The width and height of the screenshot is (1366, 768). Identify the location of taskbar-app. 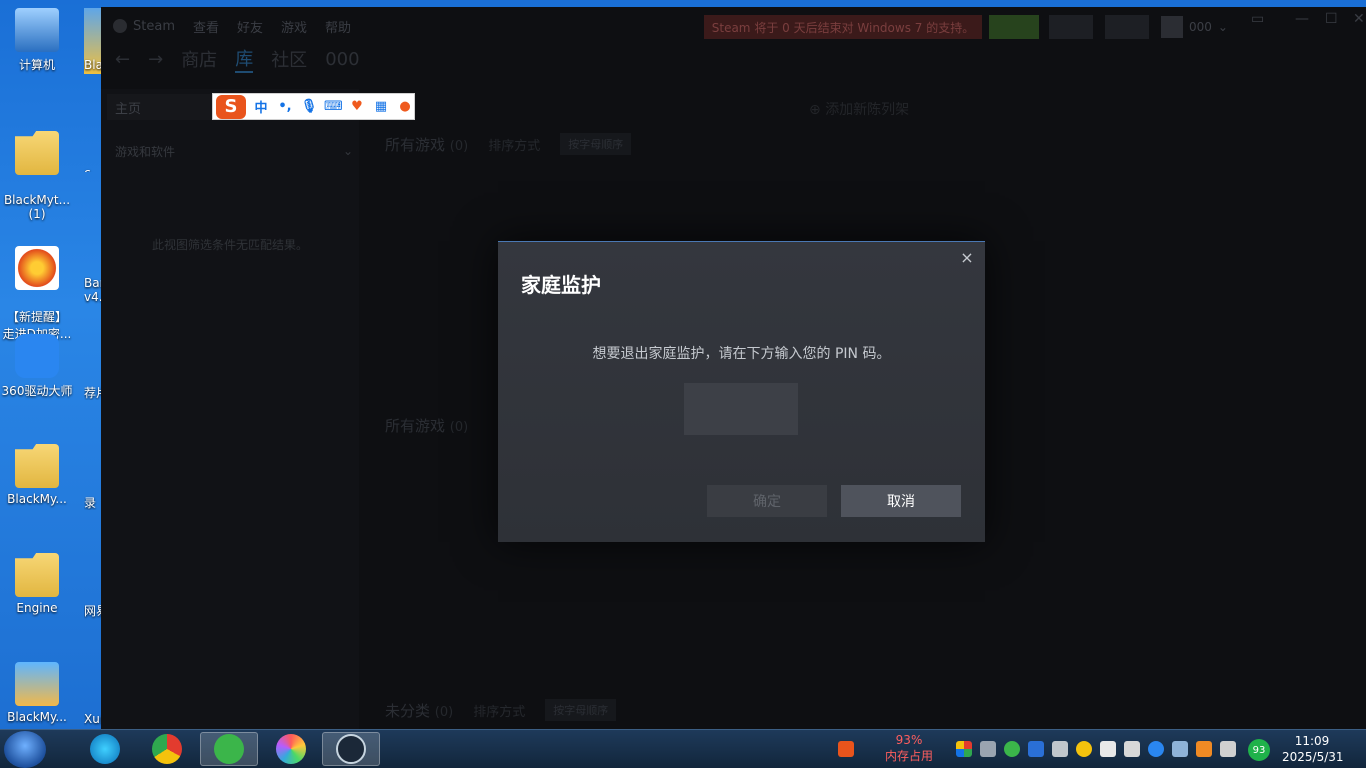
(291, 749).